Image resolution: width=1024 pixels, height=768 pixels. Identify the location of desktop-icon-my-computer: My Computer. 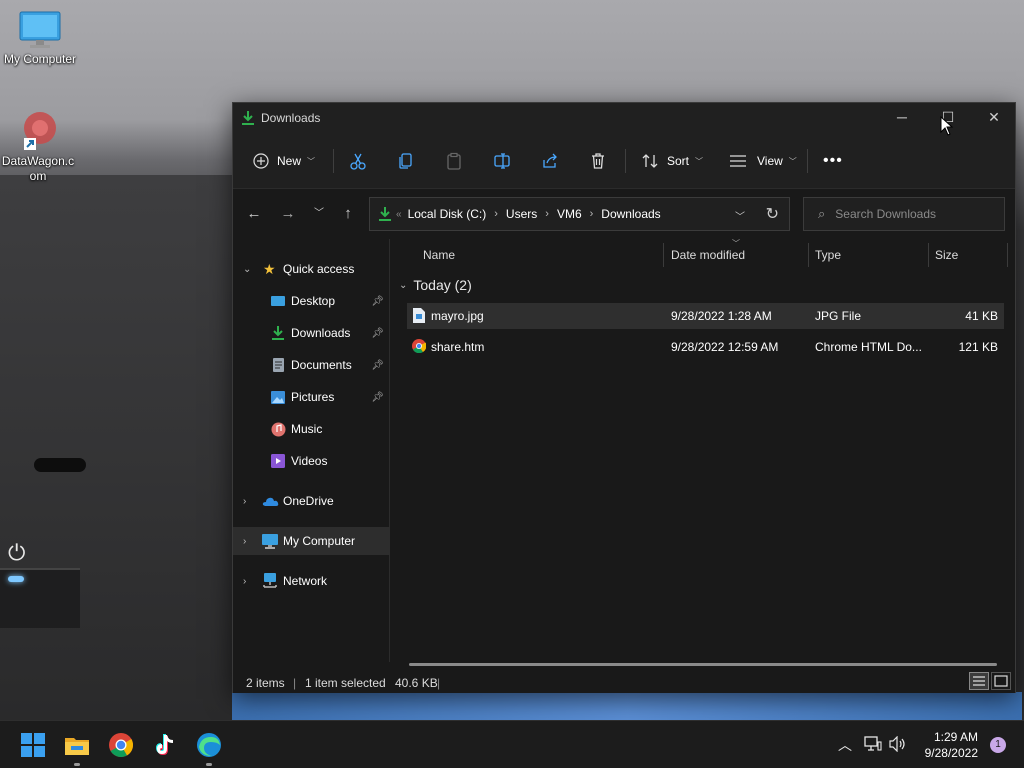
(40, 38).